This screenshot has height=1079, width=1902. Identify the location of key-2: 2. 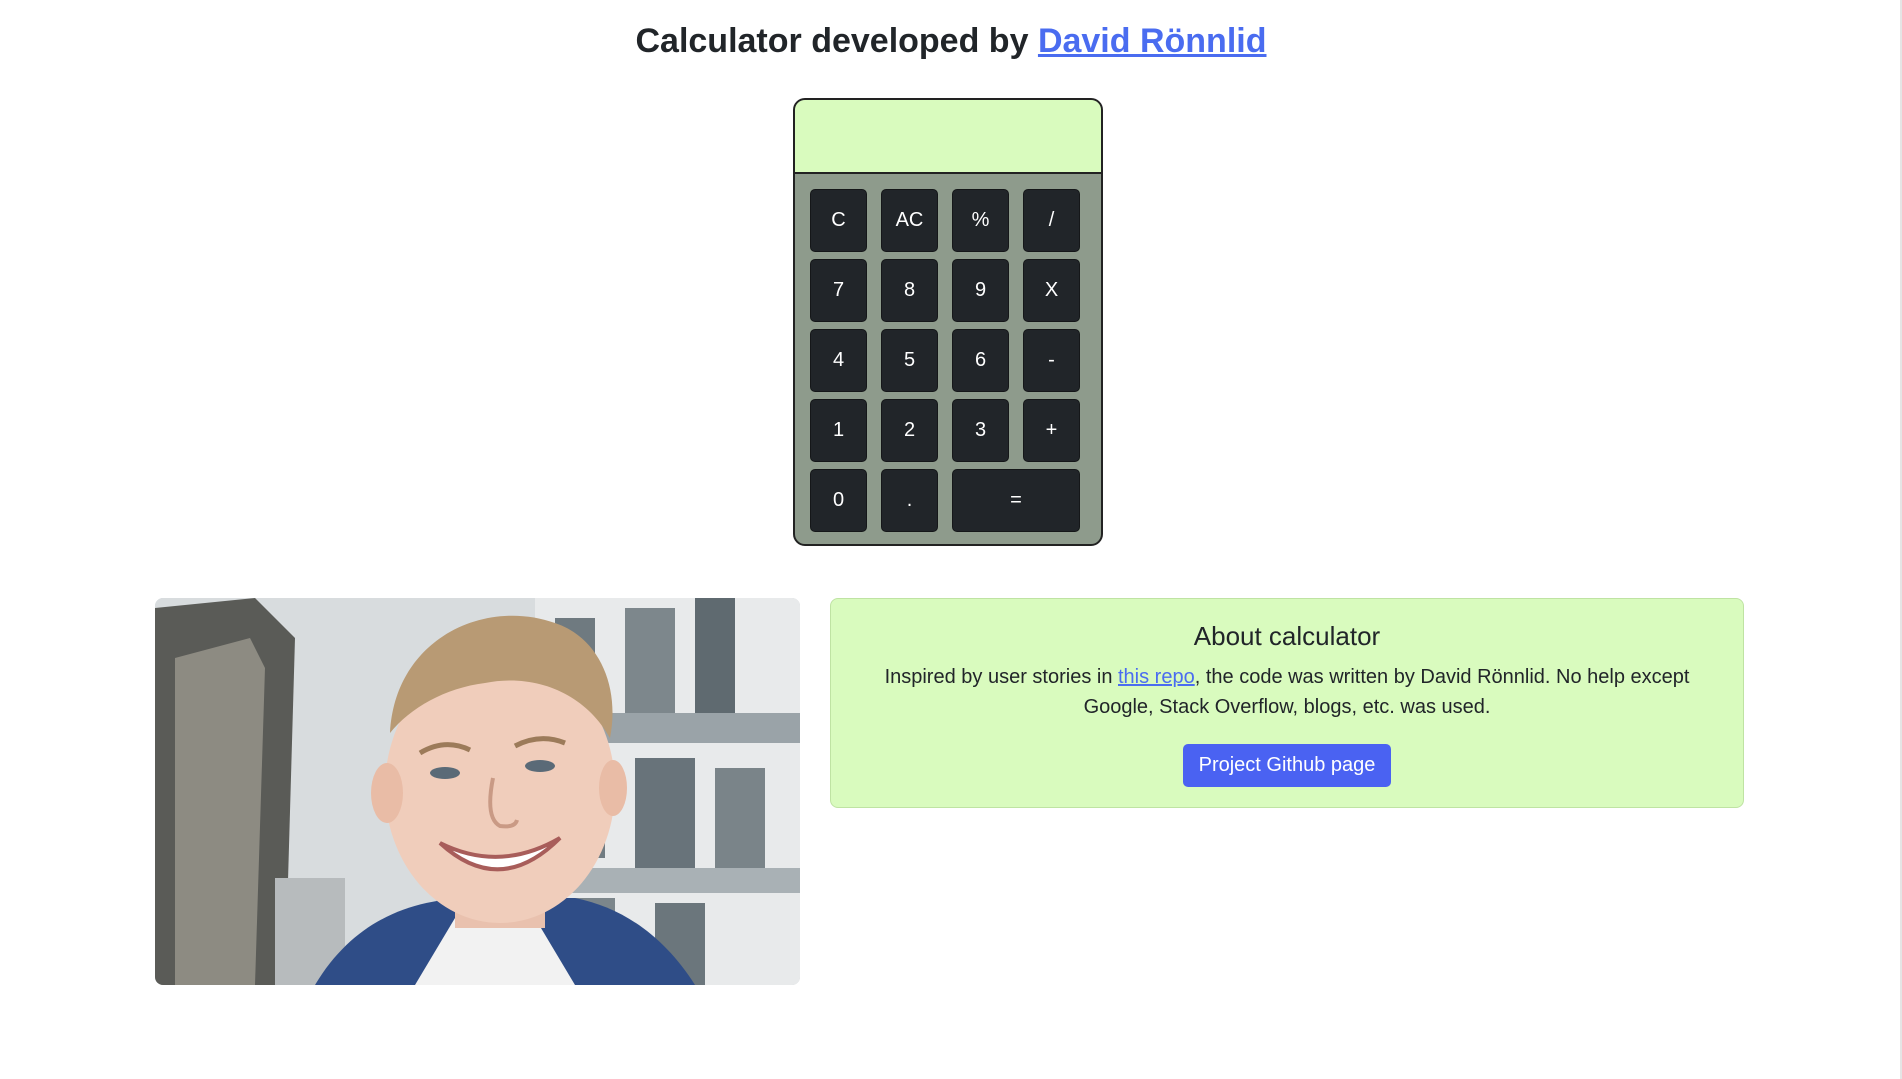
(909, 430).